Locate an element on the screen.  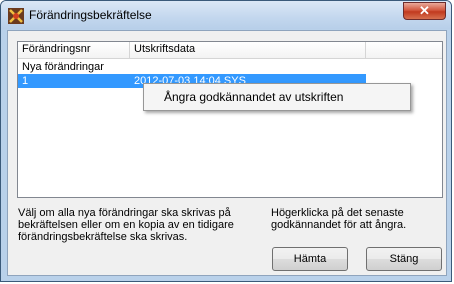
title-bar: Förändringsbekräftelse ✕ is located at coordinates (226, 15).